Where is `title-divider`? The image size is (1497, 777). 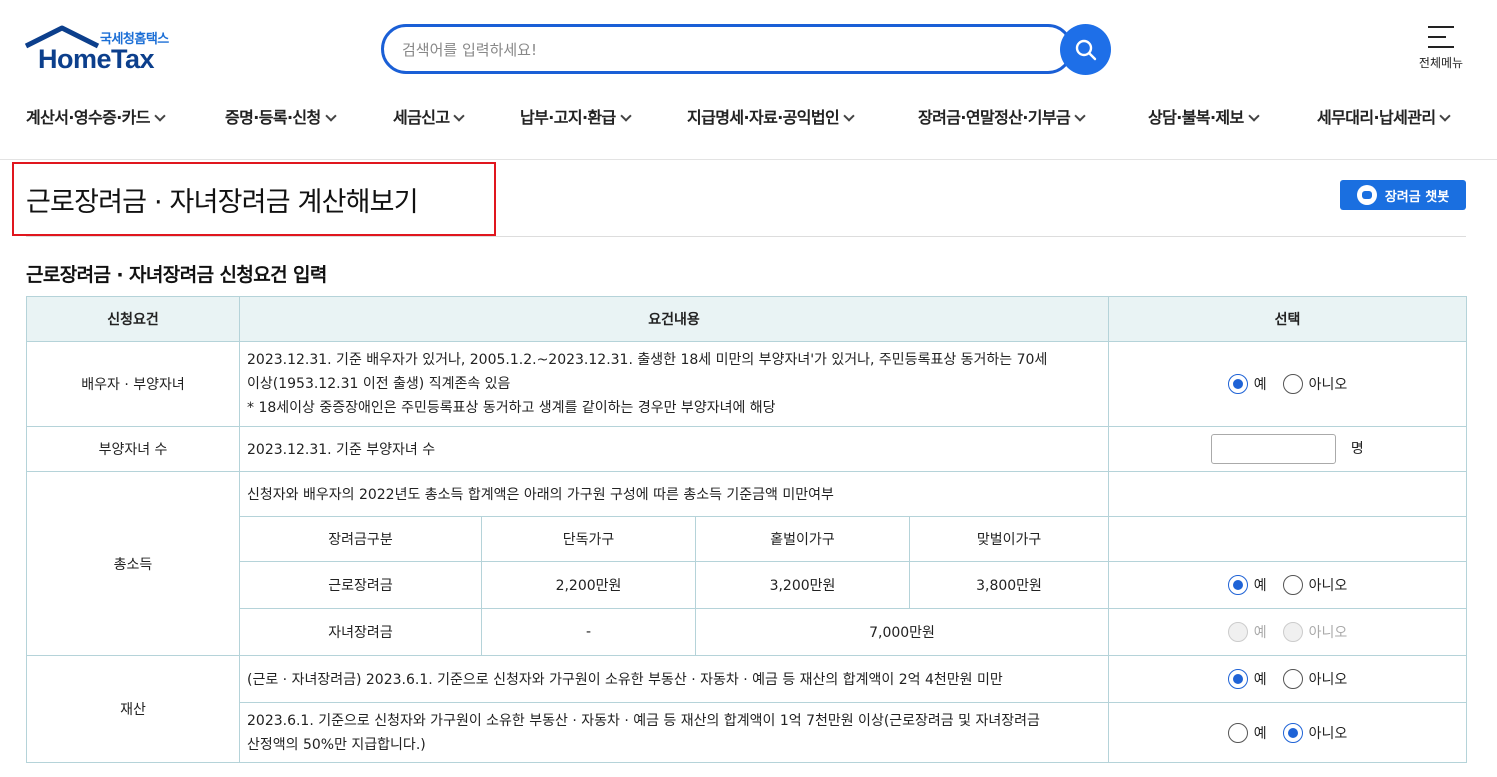
title-divider is located at coordinates (746, 236).